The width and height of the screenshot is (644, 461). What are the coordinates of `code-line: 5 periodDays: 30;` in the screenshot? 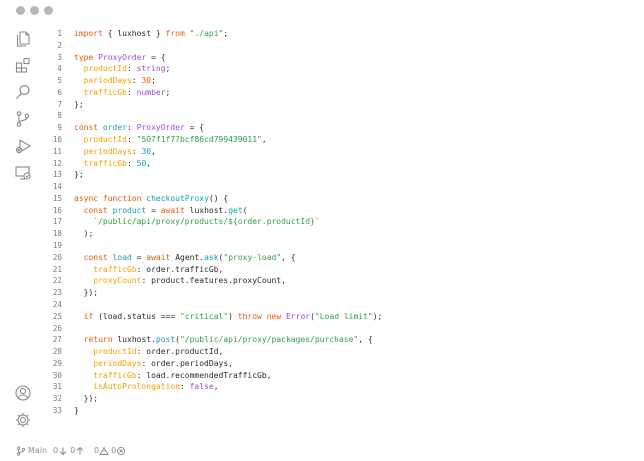 It's located at (341, 81).